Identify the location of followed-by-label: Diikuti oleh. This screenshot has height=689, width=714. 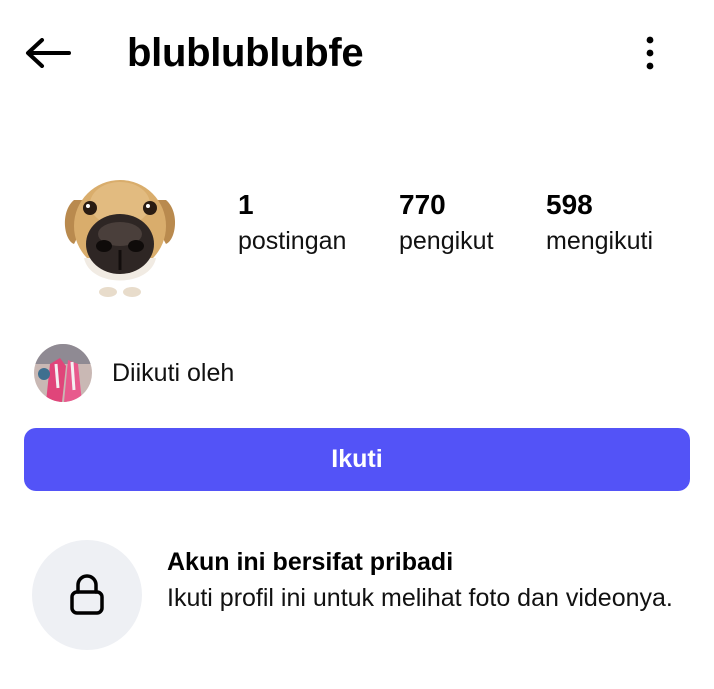
(173, 372).